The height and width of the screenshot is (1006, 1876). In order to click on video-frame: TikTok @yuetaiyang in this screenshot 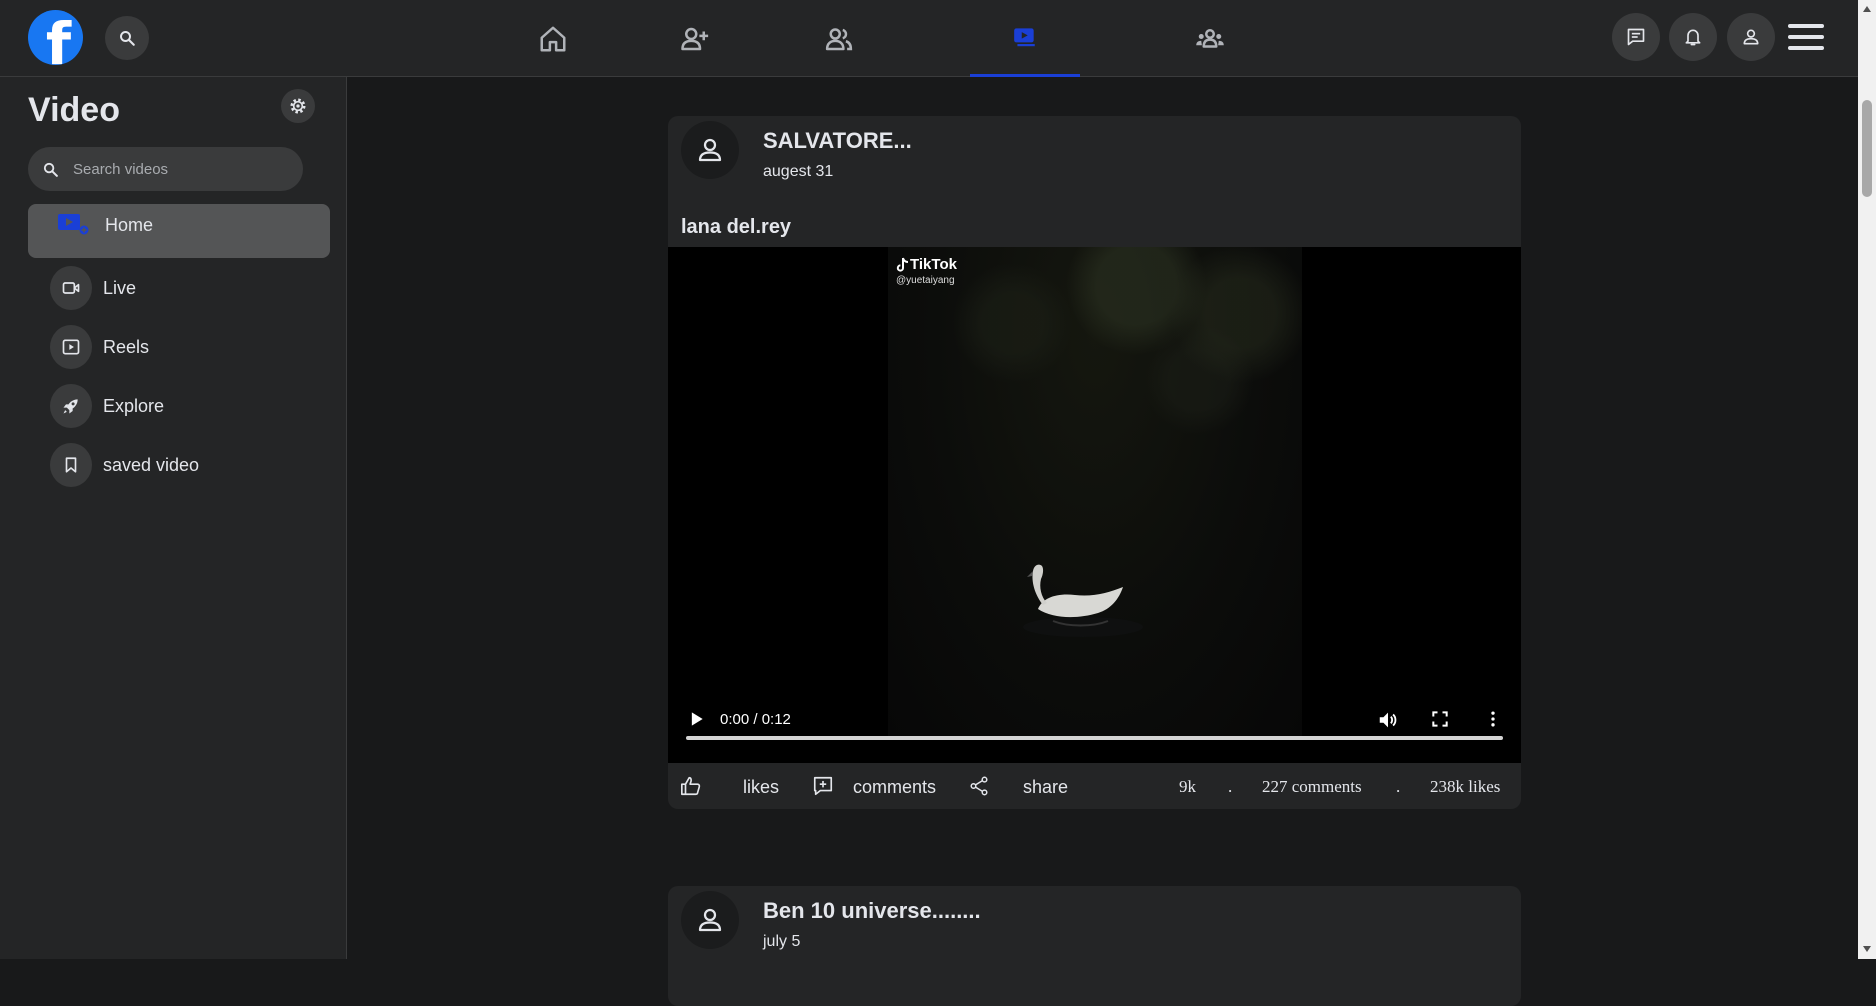, I will do `click(1095, 492)`.